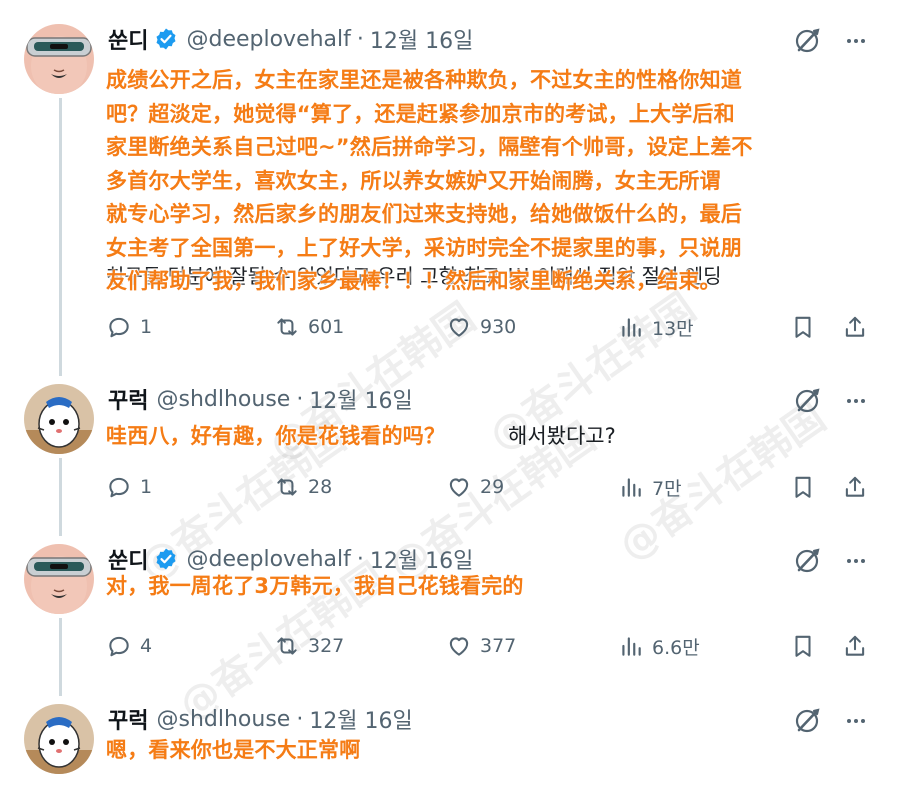  Describe the element at coordinates (496, 751) in the screenshot. I see `tweet-text: 嗯，看来你也是不大正常啊` at that location.